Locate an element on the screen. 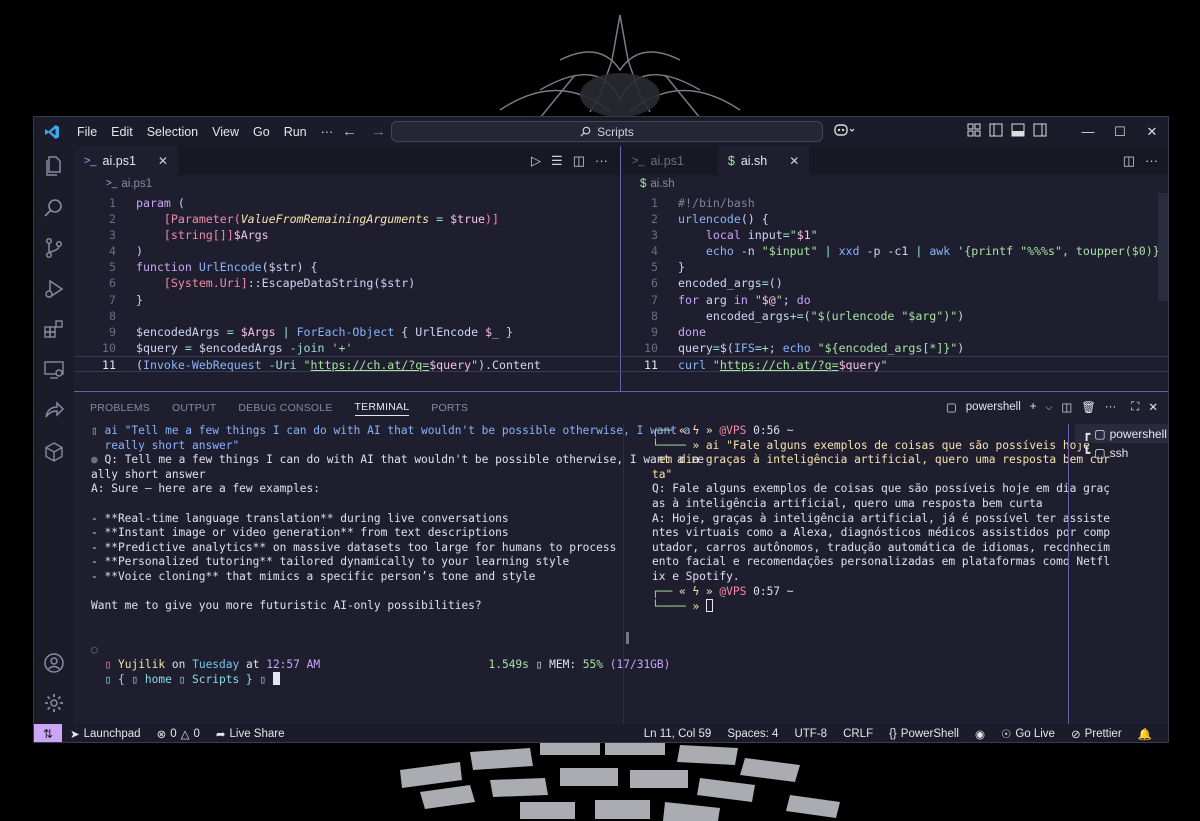 Image resolution: width=1200 pixels, height=821 pixels. problems-item: ⊗ 0 △ 0 is located at coordinates (178, 734).